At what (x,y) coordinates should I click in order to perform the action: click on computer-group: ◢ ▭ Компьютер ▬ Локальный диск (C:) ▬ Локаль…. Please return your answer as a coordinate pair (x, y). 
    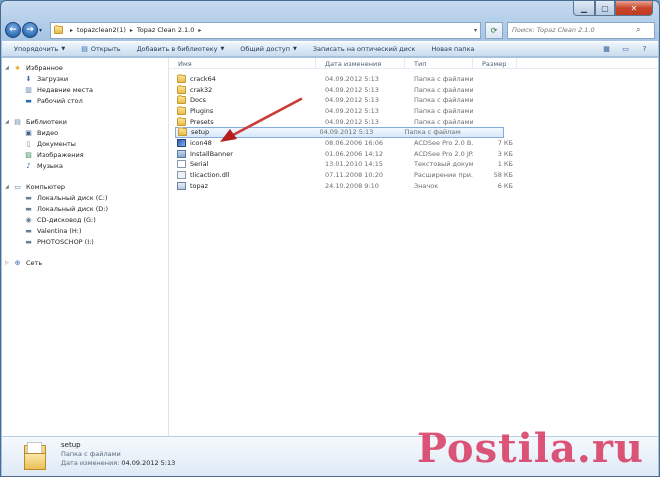
    Looking at the image, I should click on (85, 214).